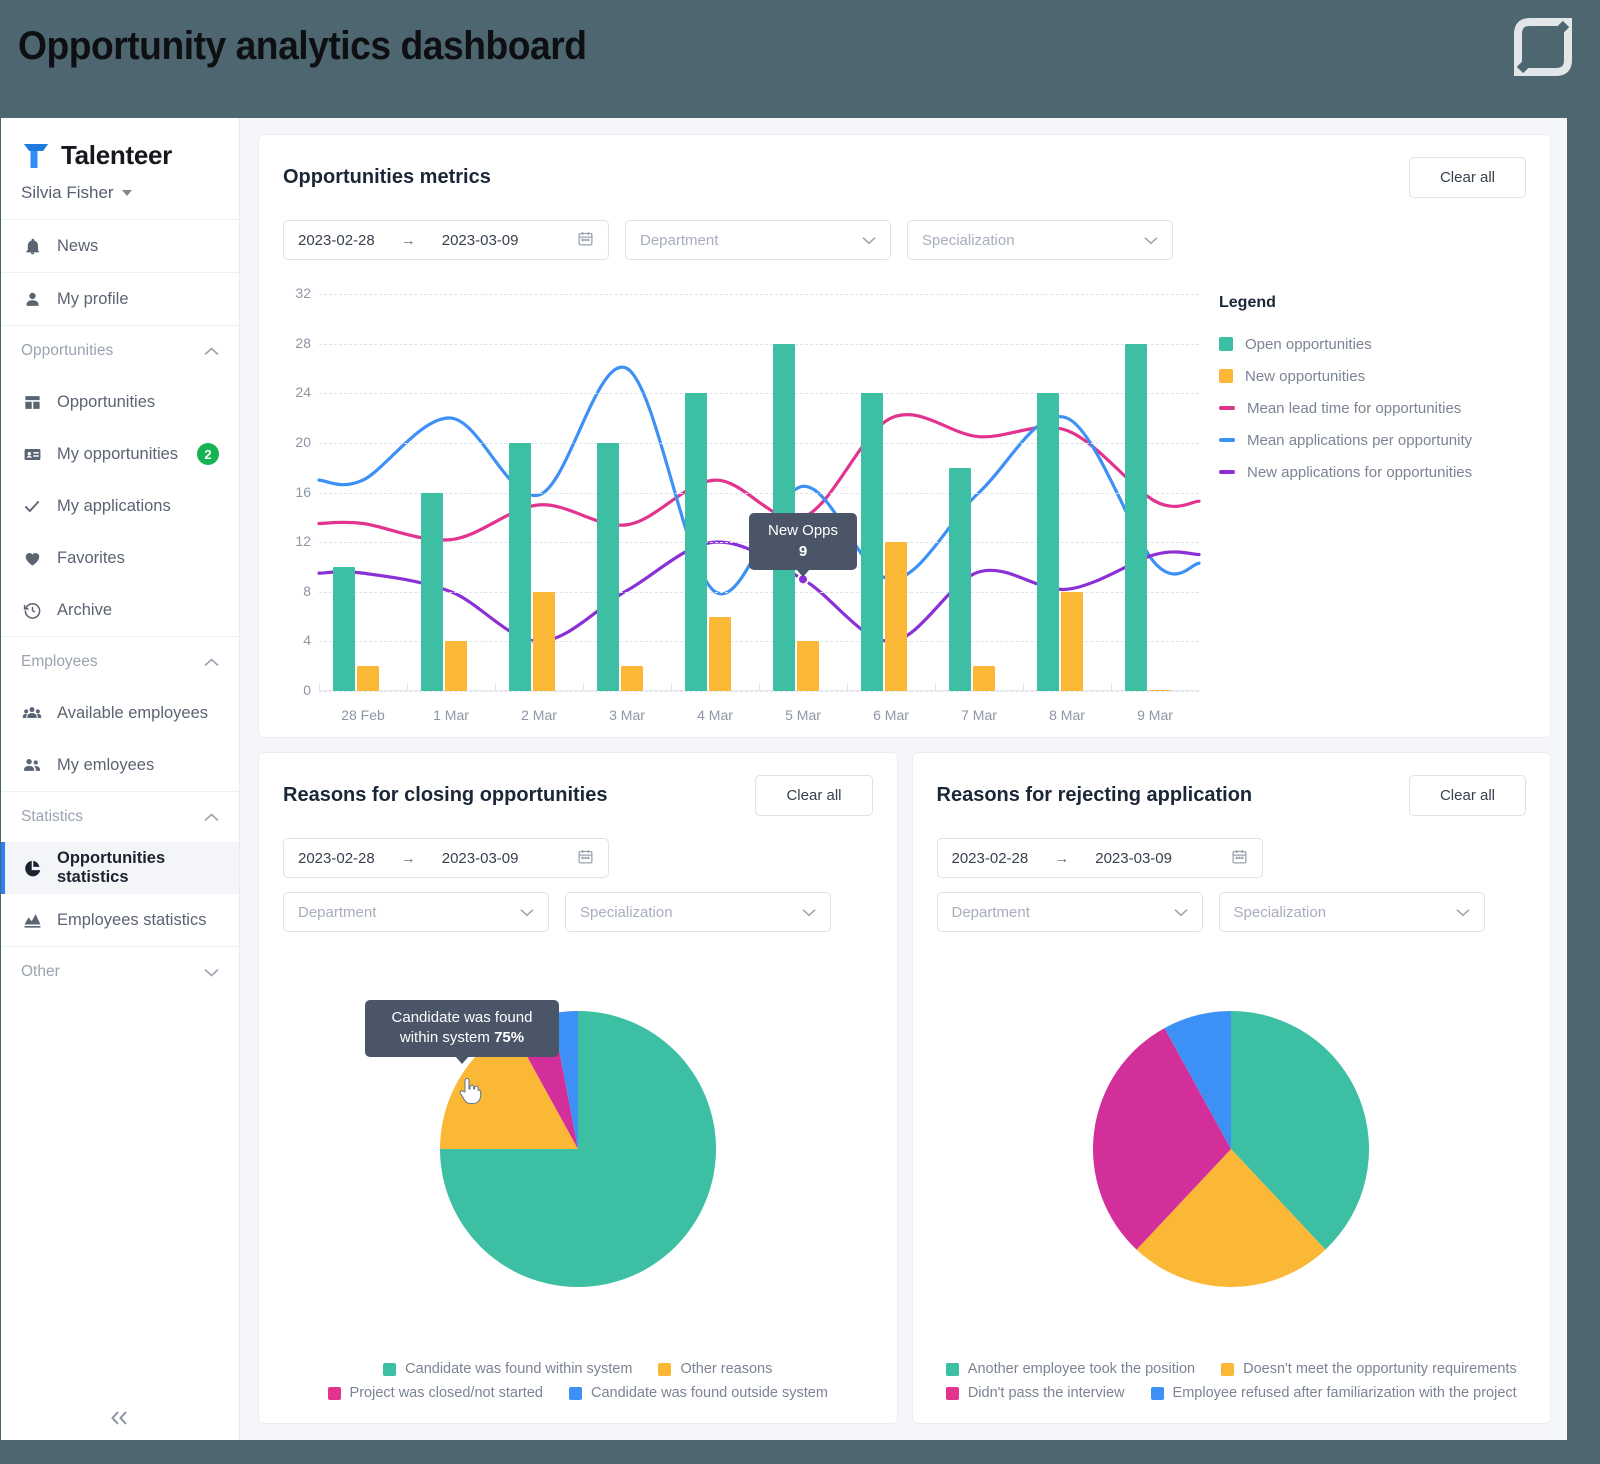 The width and height of the screenshot is (1600, 1464). What do you see at coordinates (120, 454) in the screenshot?
I see `sidebar-item-my-opportunities: My opportunities 2` at bounding box center [120, 454].